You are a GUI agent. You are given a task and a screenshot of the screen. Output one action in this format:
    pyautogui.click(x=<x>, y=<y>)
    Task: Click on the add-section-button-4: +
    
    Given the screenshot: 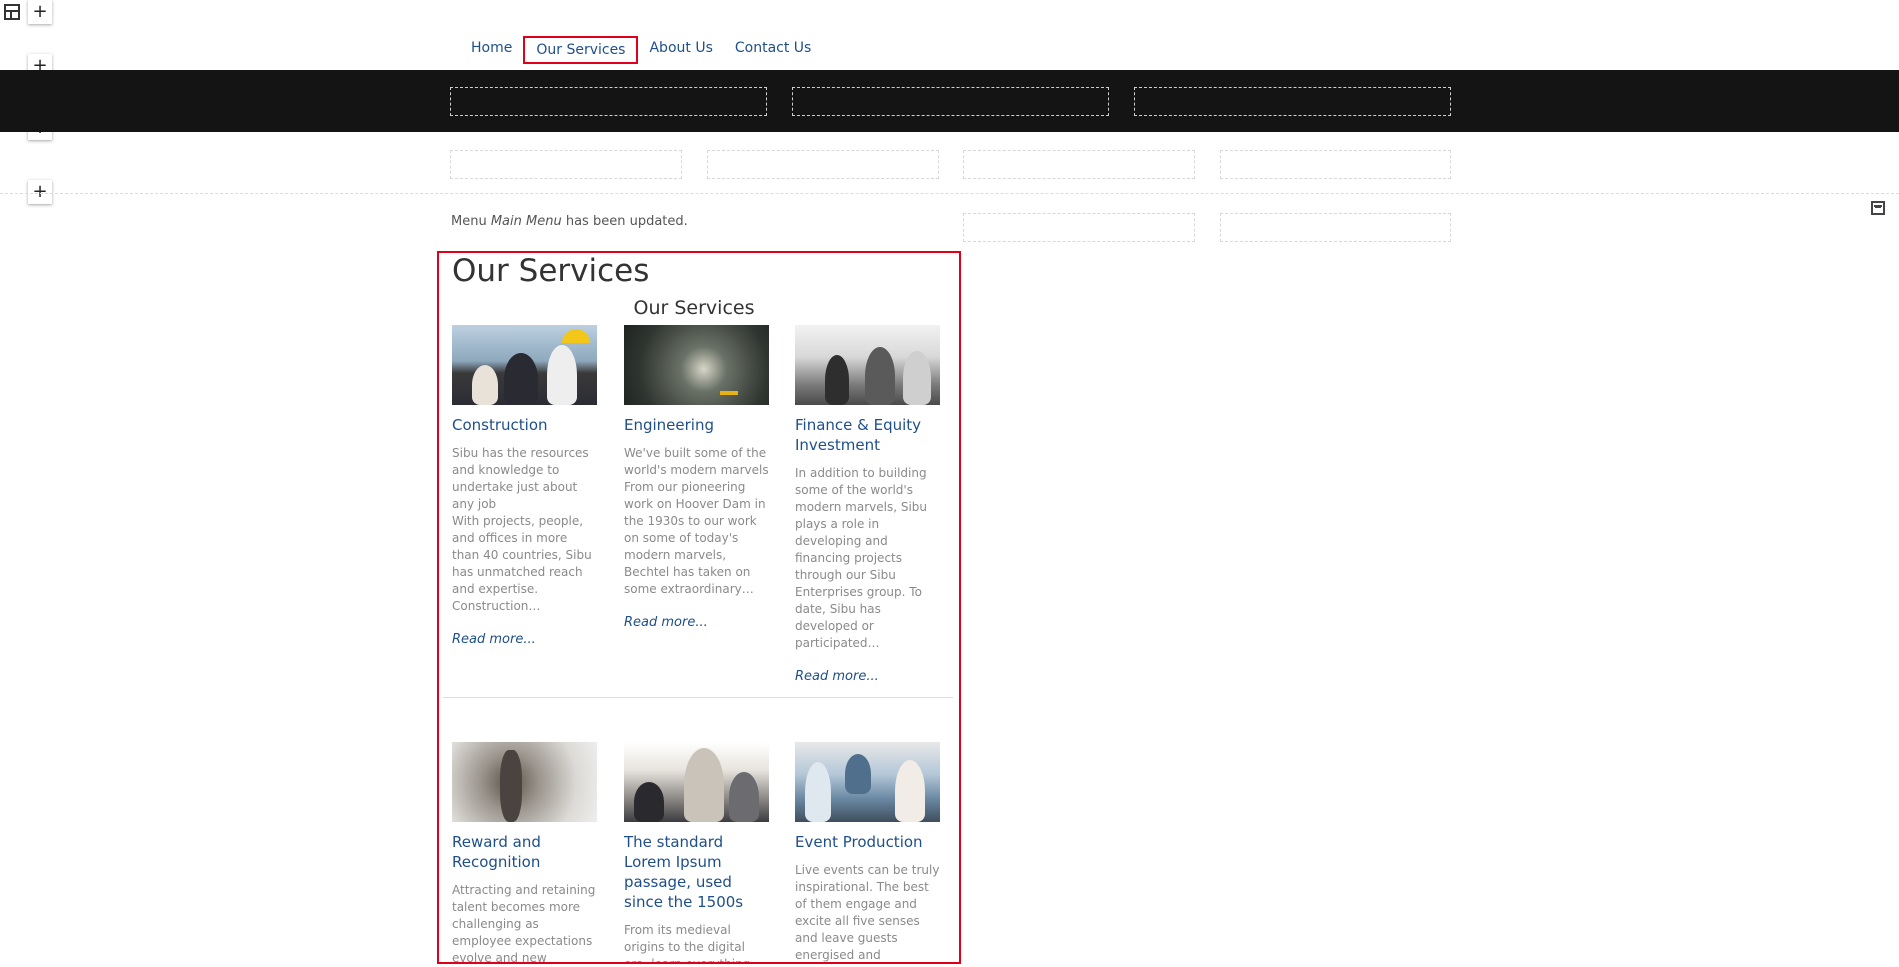 What is the action you would take?
    pyautogui.click(x=40, y=192)
    